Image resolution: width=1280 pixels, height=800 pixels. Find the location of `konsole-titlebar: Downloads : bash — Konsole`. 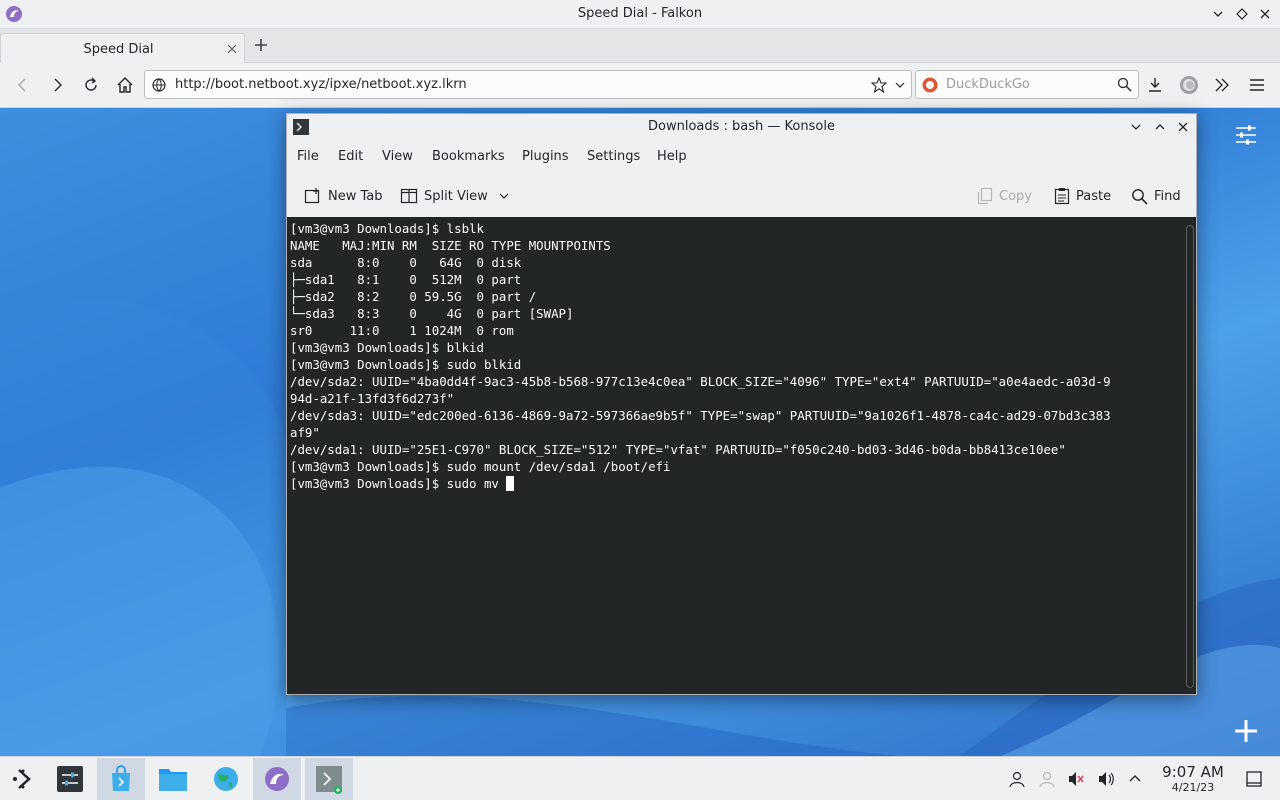

konsole-titlebar: Downloads : bash — Konsole is located at coordinates (741, 127).